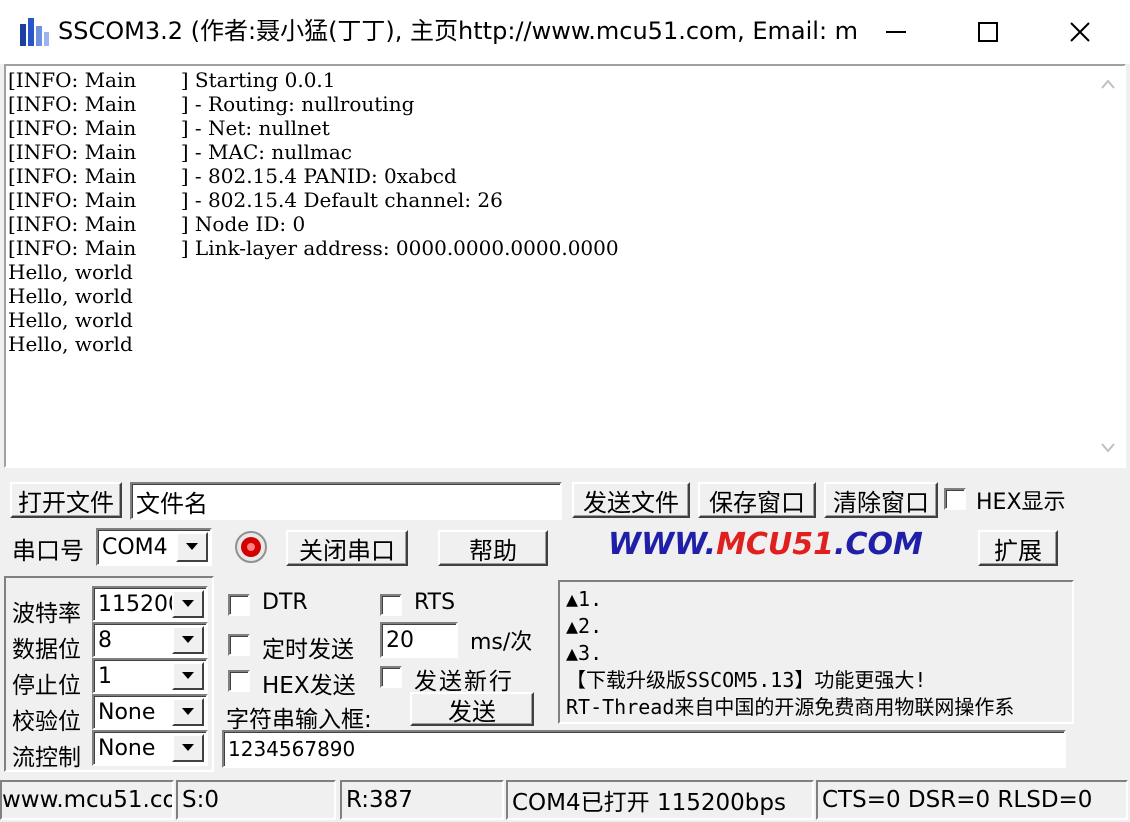  Describe the element at coordinates (493, 548) in the screenshot. I see `help-button: 帮助` at that location.